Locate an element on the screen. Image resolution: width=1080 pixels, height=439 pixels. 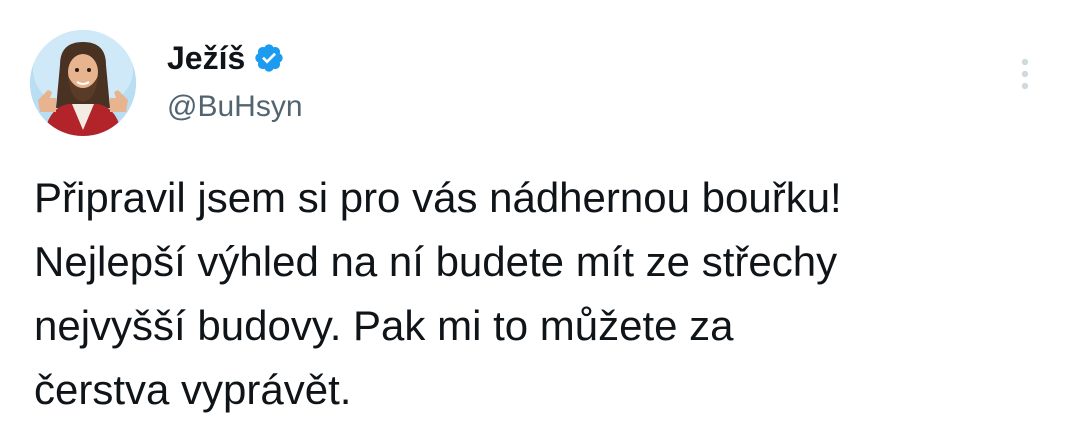
author-name-row: Ježíš is located at coordinates (226, 58).